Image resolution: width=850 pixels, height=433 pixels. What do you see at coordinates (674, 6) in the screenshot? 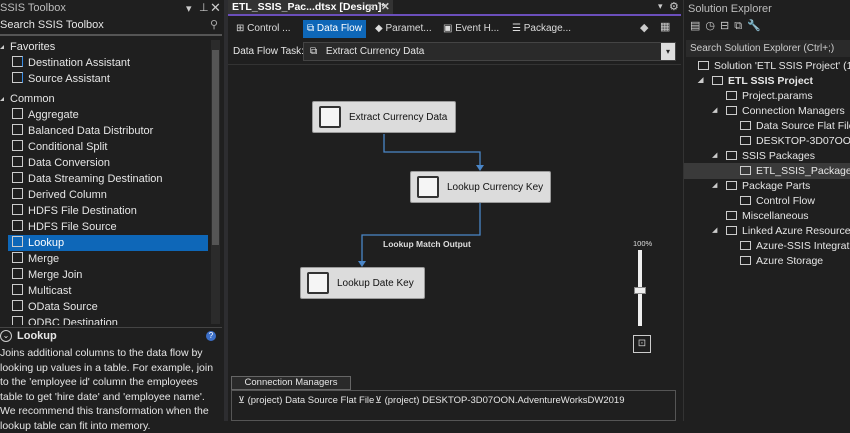
I see `settings-icon: ⚙` at bounding box center [674, 6].